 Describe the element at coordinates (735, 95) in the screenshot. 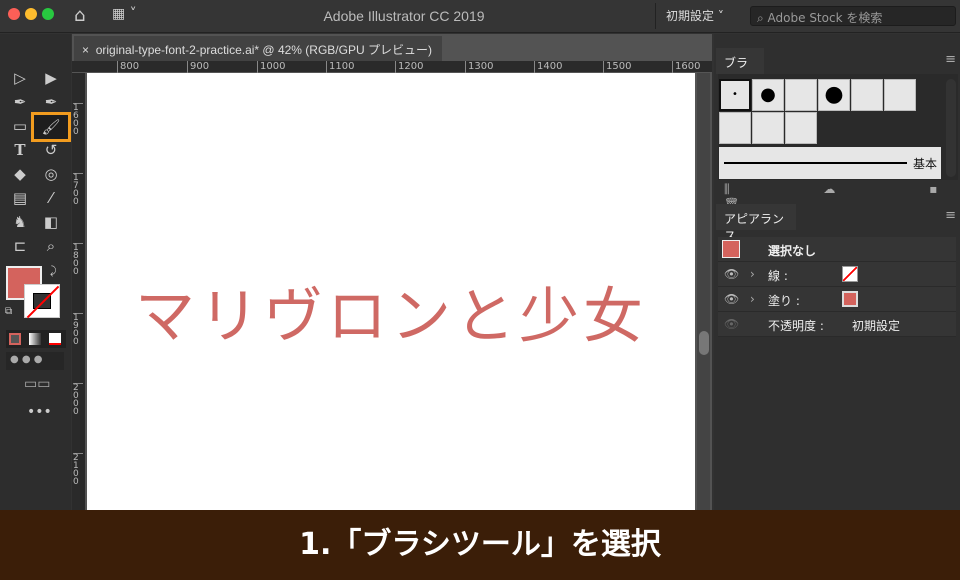

I see `brush-swatch: •` at that location.